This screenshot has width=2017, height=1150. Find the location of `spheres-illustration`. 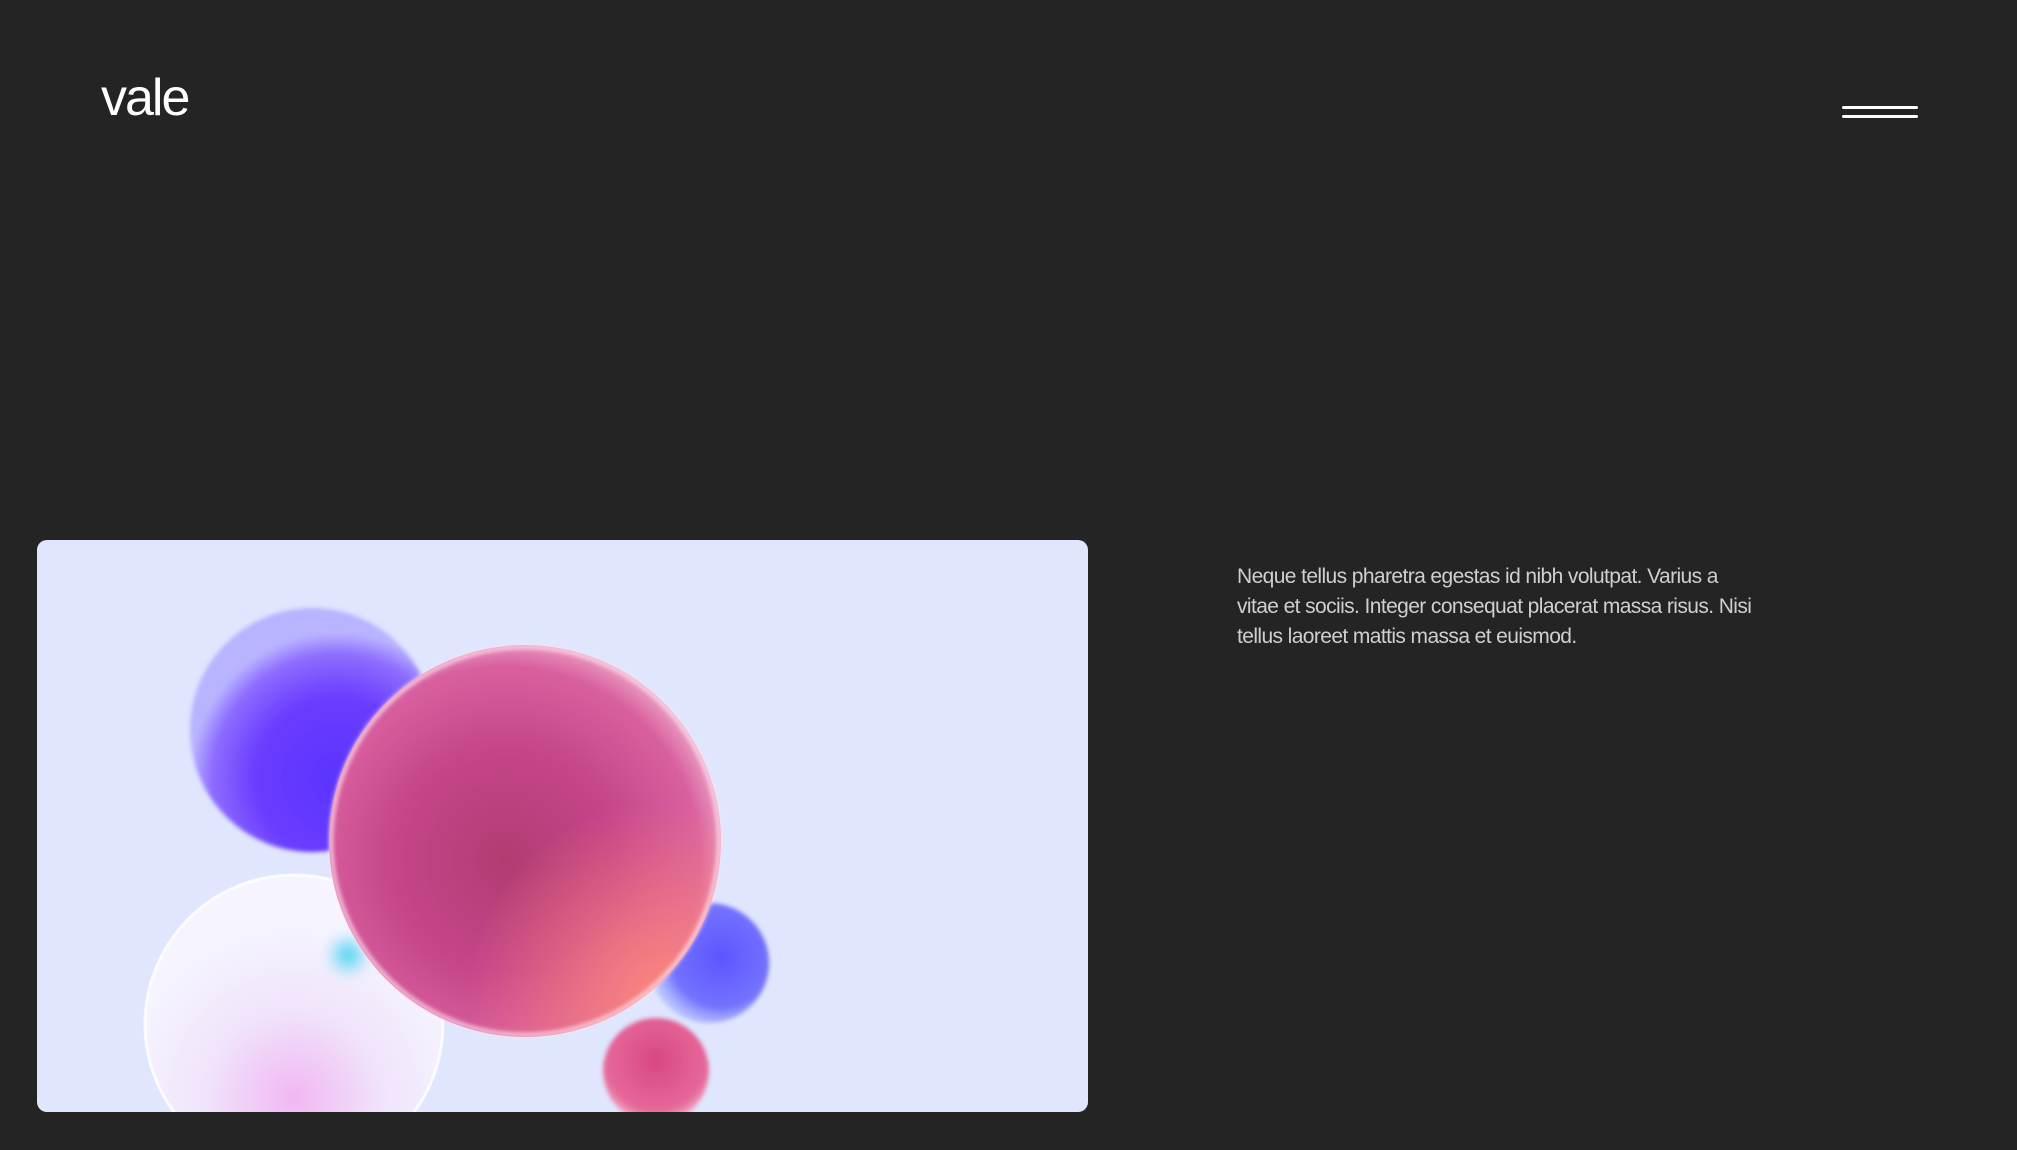

spheres-illustration is located at coordinates (456, 860).